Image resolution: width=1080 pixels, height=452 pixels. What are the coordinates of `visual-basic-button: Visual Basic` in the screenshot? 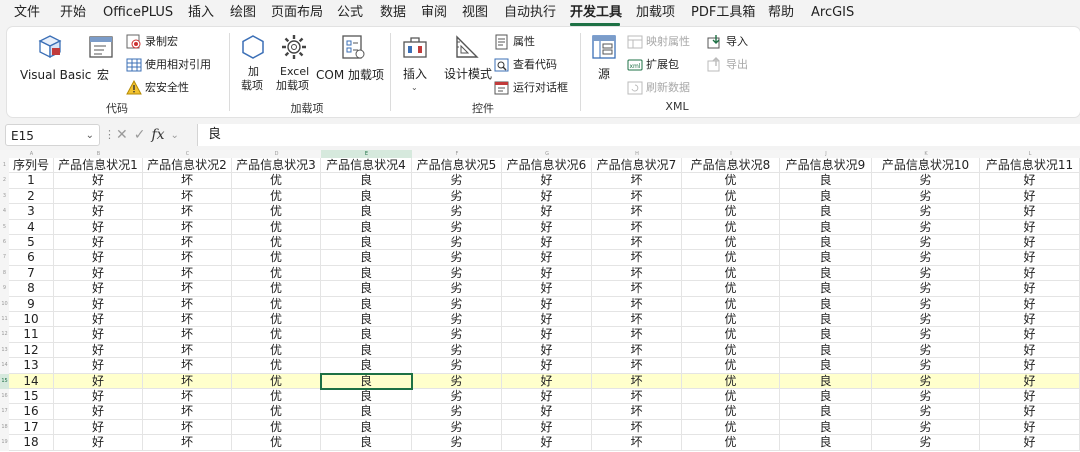 It's located at (55, 60).